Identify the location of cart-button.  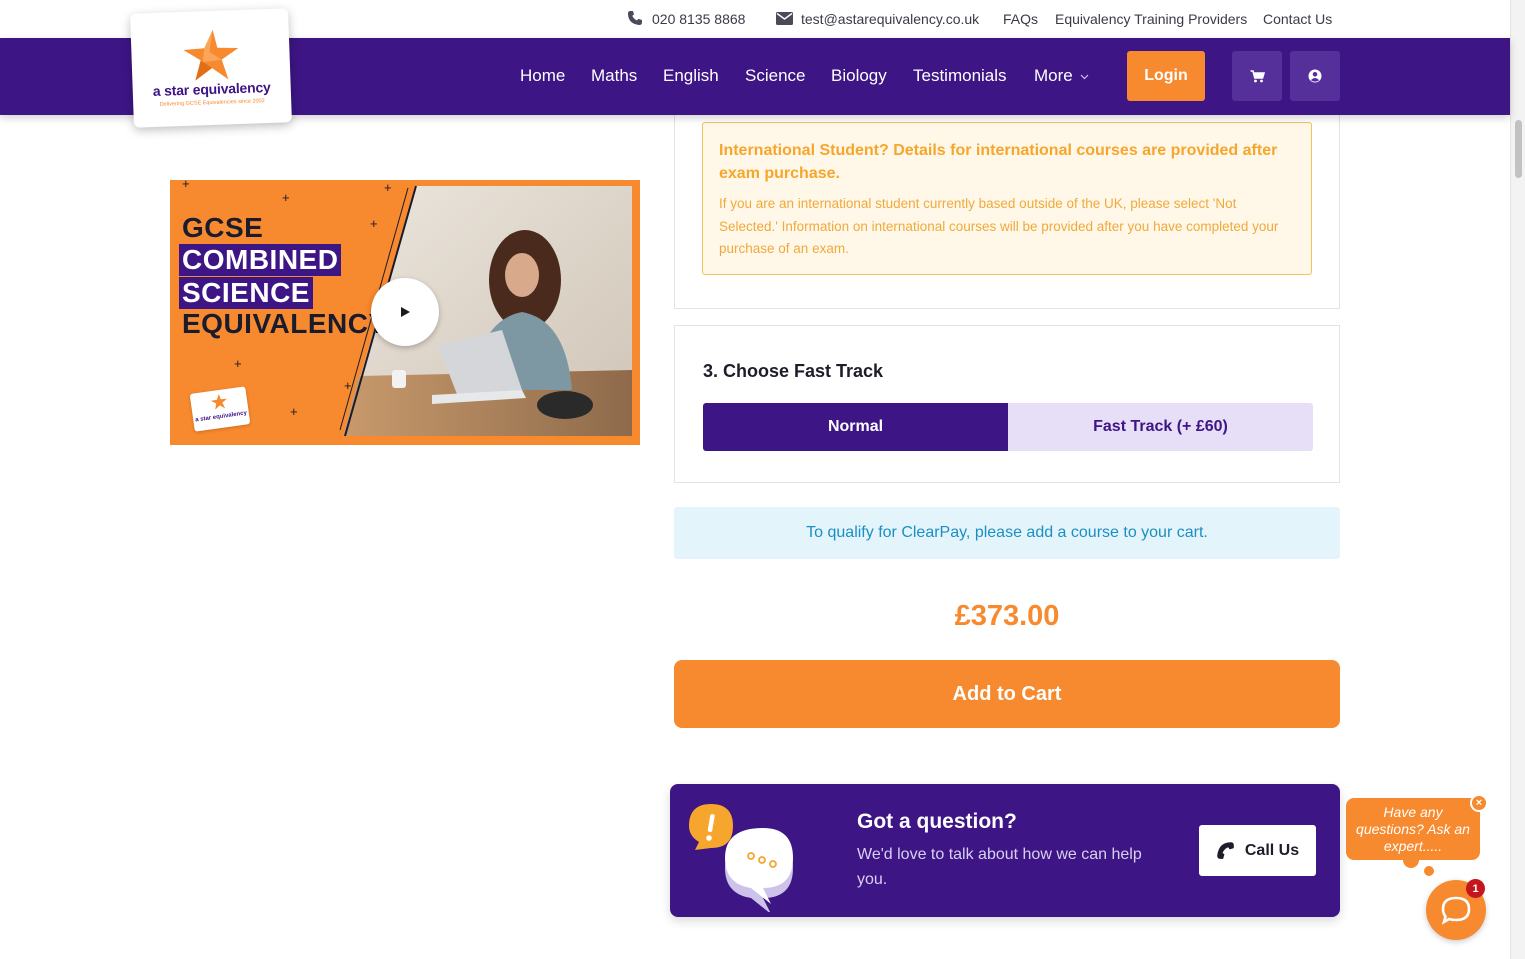
(1257, 76).